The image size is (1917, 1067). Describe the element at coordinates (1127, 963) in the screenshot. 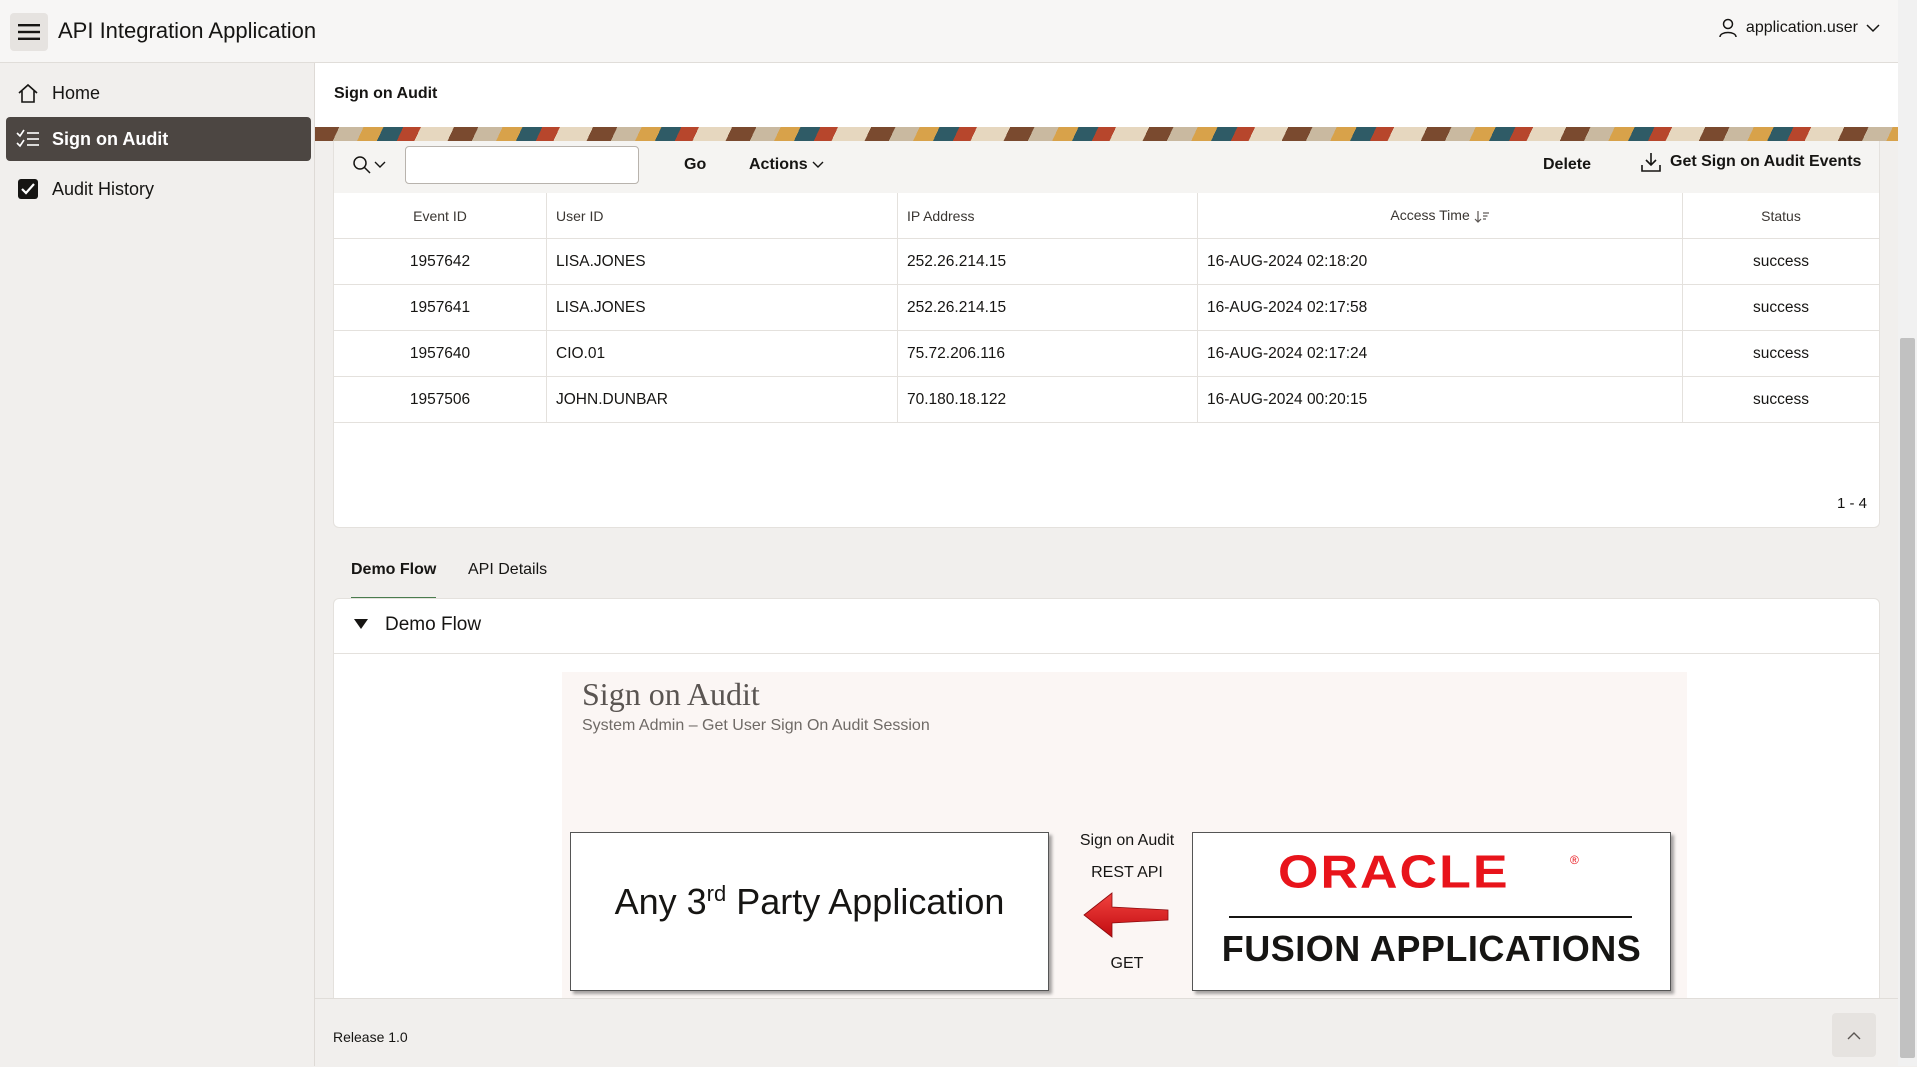

I see `get-method-label: GET` at that location.